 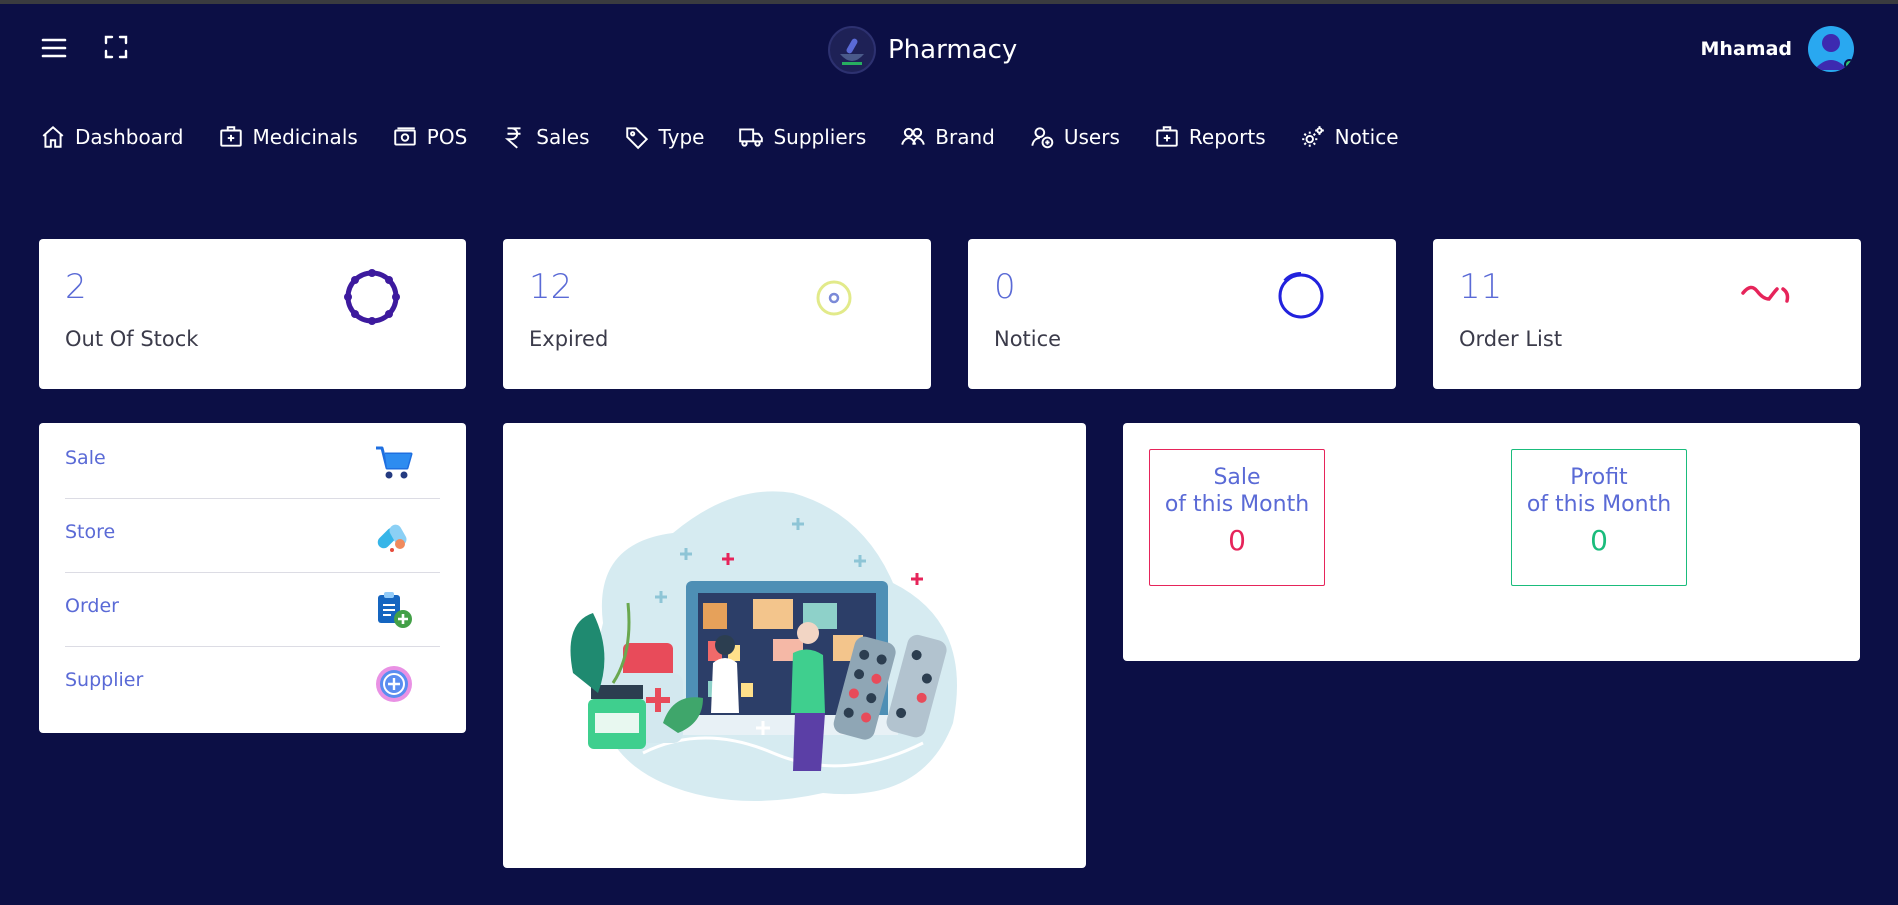 What do you see at coordinates (392, 538) in the screenshot?
I see `pills-icon` at bounding box center [392, 538].